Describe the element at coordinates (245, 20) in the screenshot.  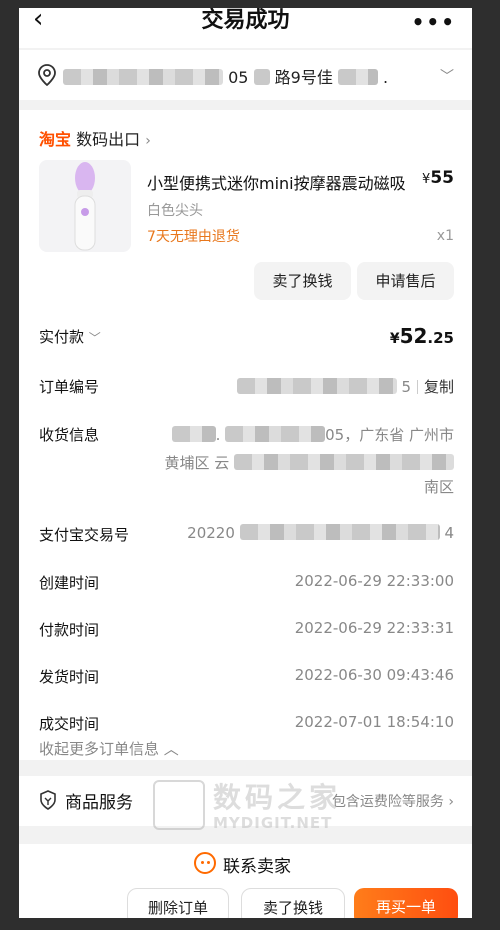
I see `page-title: 交易成功` at that location.